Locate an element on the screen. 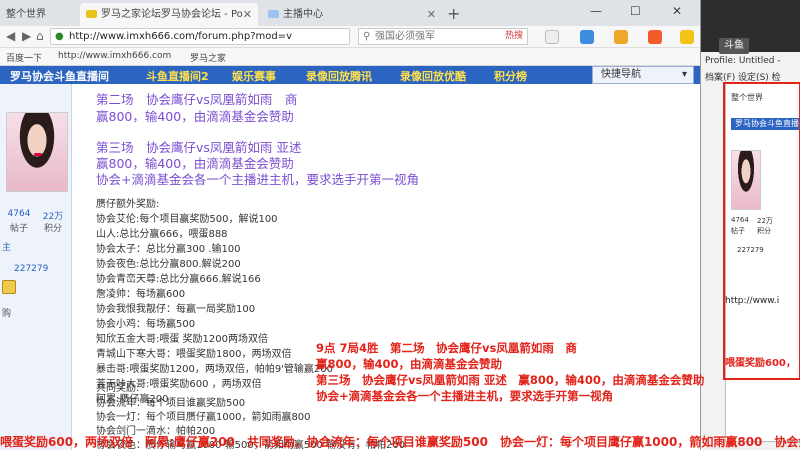  tab-label: 主播中心 is located at coordinates (303, 14).